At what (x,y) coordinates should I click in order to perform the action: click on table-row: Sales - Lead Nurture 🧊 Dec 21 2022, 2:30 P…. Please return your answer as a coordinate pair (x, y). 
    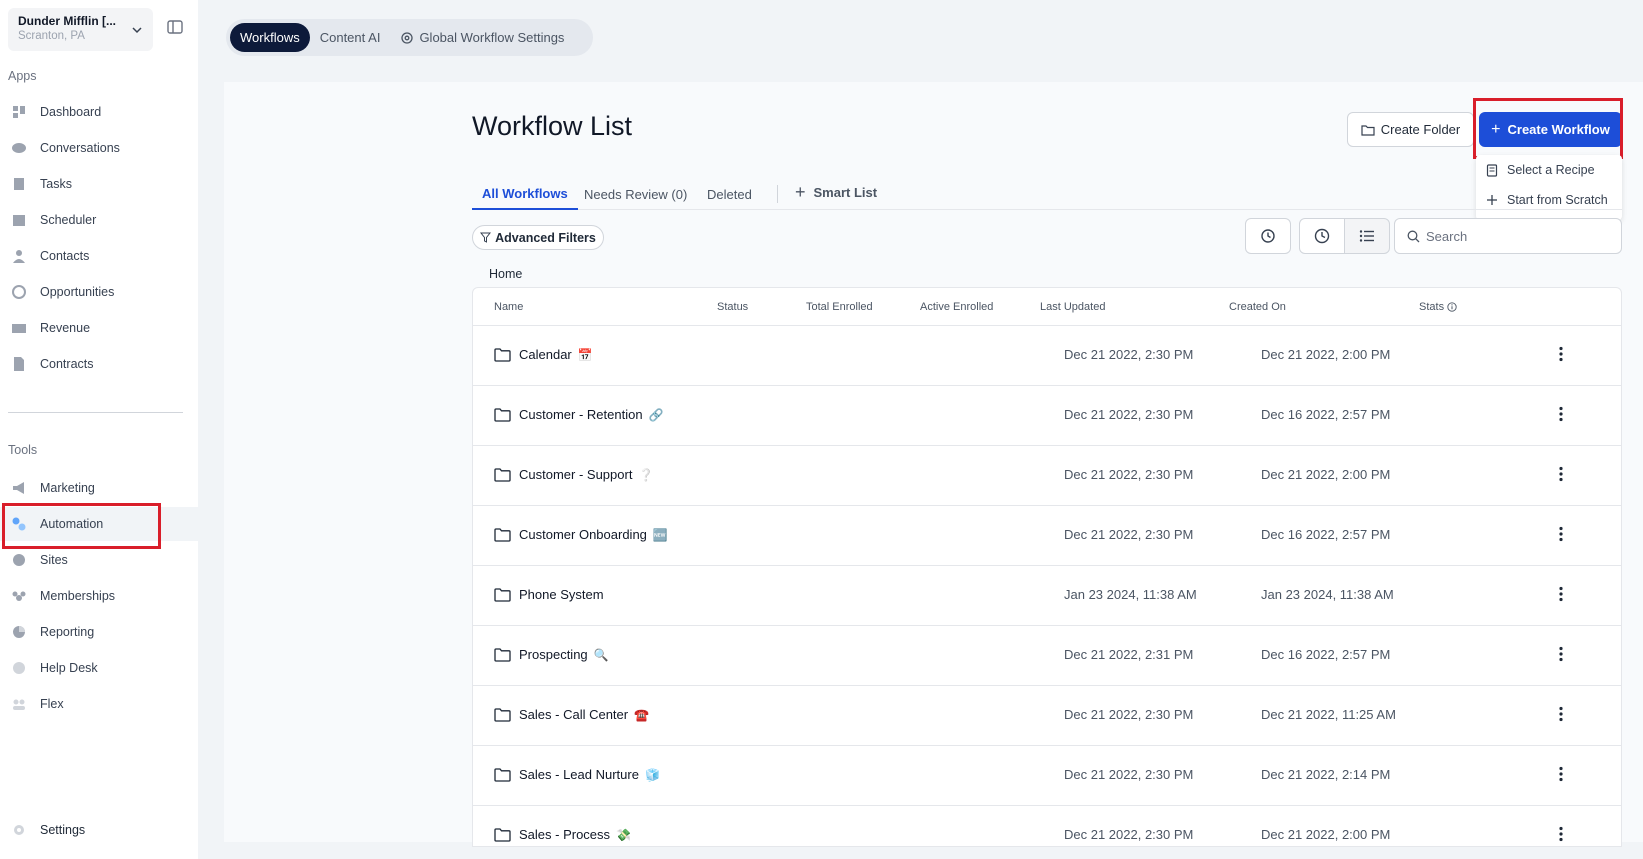
    Looking at the image, I should click on (1047, 776).